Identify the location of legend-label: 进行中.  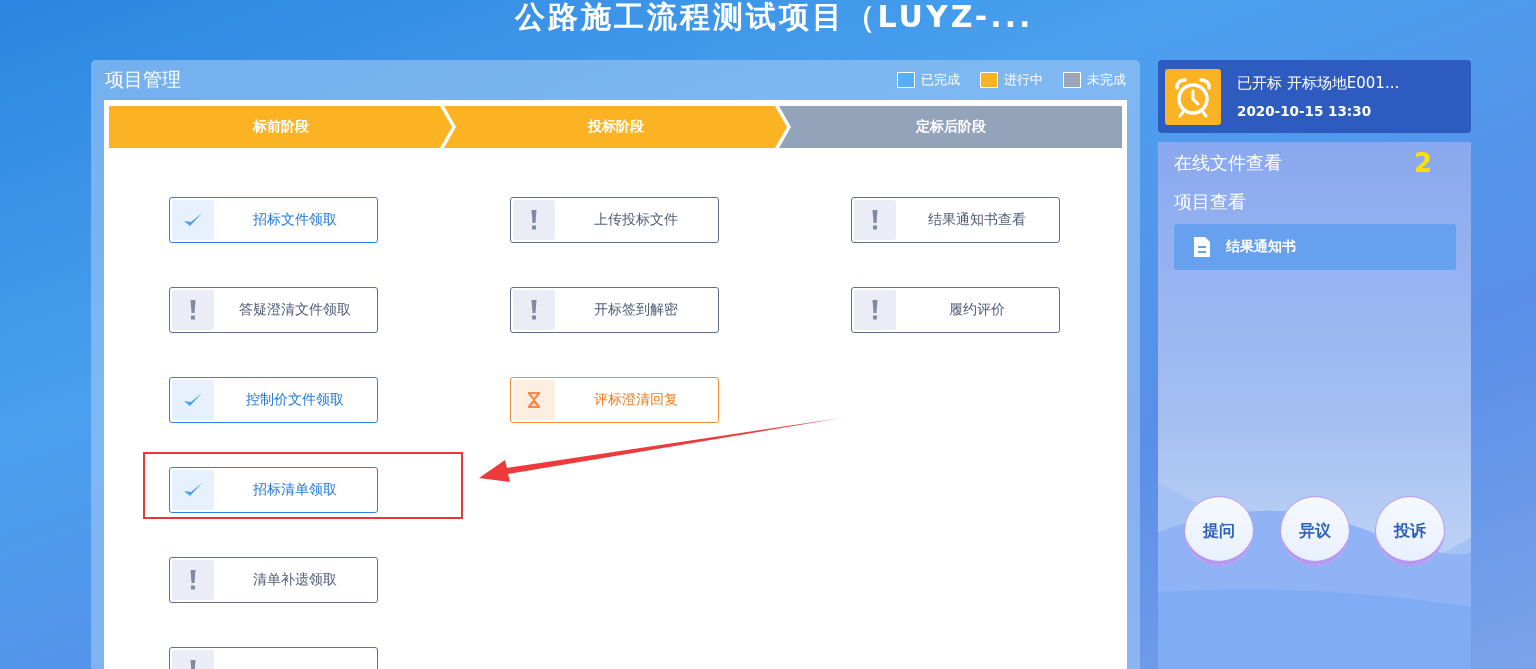
(1023, 80).